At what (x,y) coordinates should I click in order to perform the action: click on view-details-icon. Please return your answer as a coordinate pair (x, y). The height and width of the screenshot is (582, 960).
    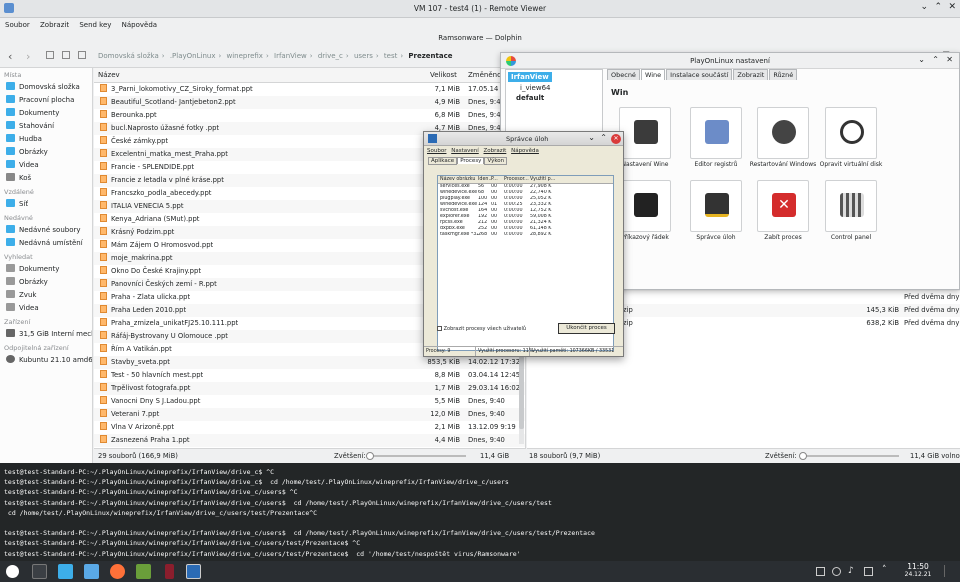
    Looking at the image, I should click on (82, 55).